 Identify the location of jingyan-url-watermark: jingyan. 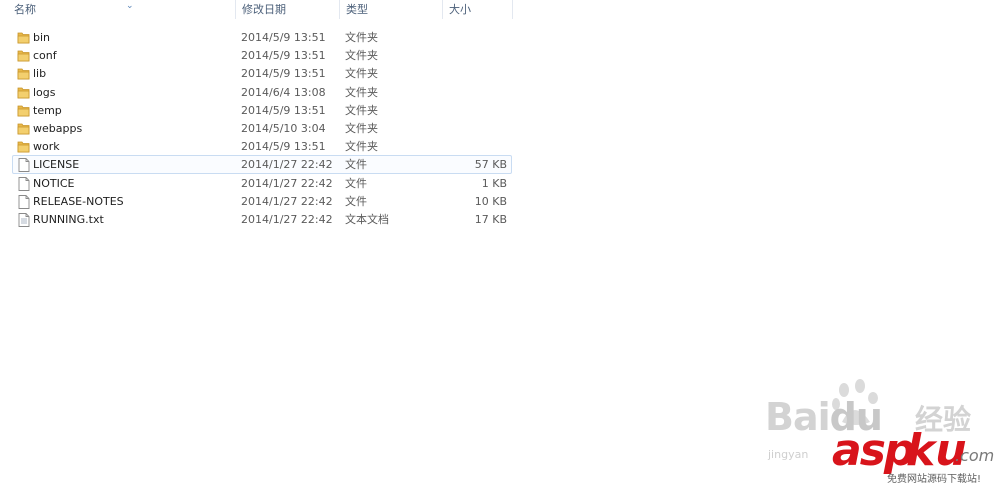
(788, 454).